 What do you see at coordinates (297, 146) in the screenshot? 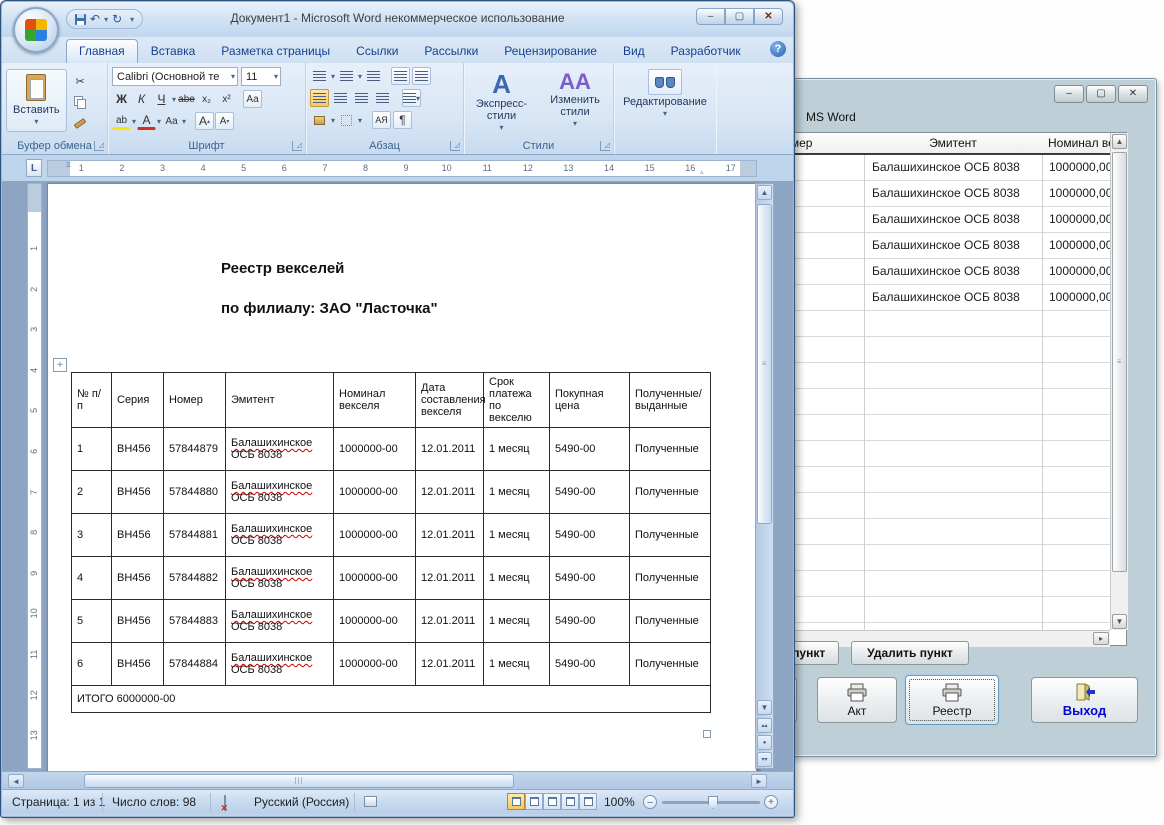
I see `font-dialog-launcher: ◿` at bounding box center [297, 146].